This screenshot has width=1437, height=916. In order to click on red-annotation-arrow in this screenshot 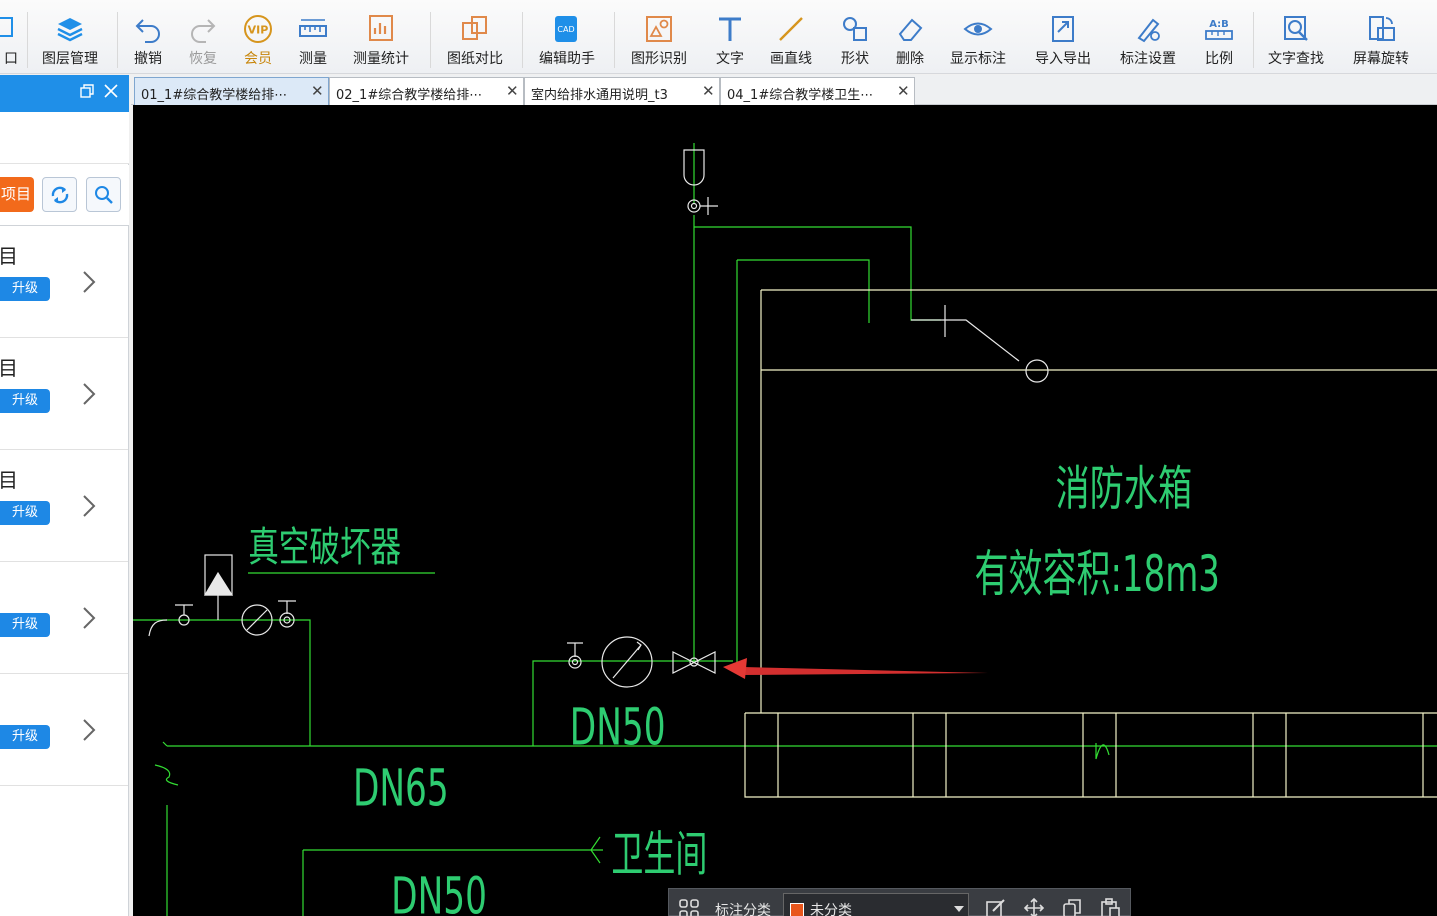, I will do `click(855, 668)`.